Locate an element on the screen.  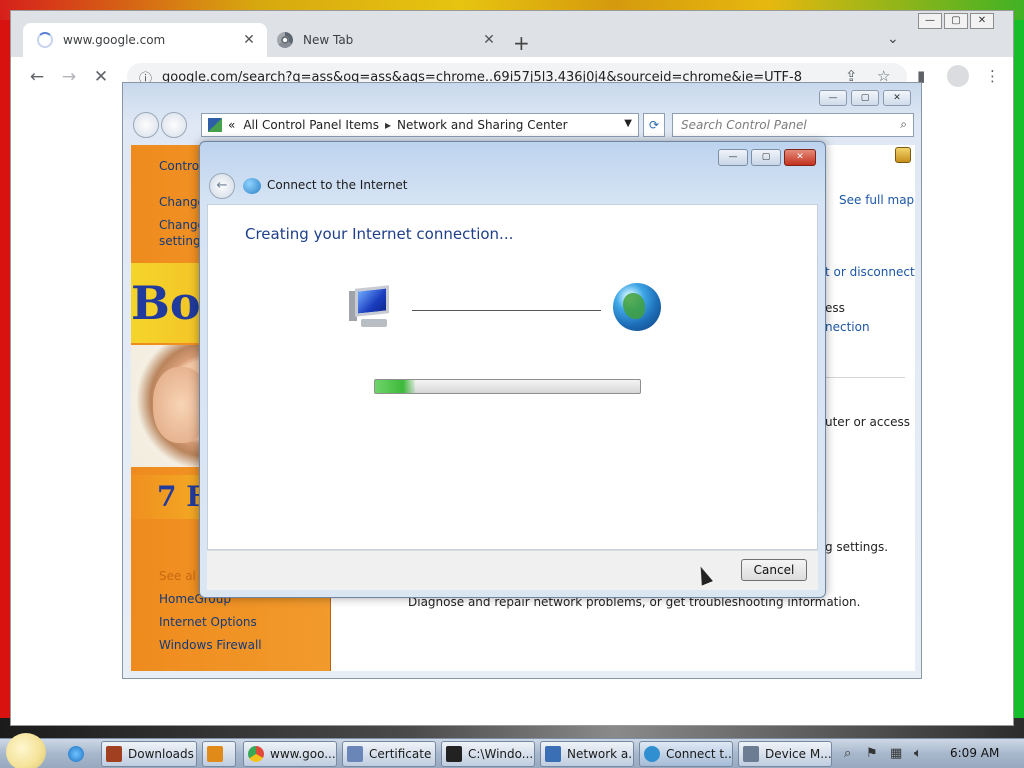
breadcrumb-prefix: « is located at coordinates (231, 125).